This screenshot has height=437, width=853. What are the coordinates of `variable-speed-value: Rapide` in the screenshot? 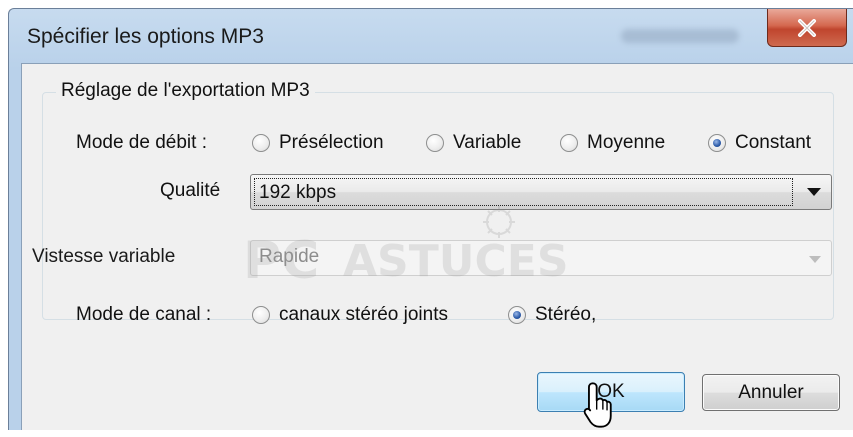 It's located at (289, 256).